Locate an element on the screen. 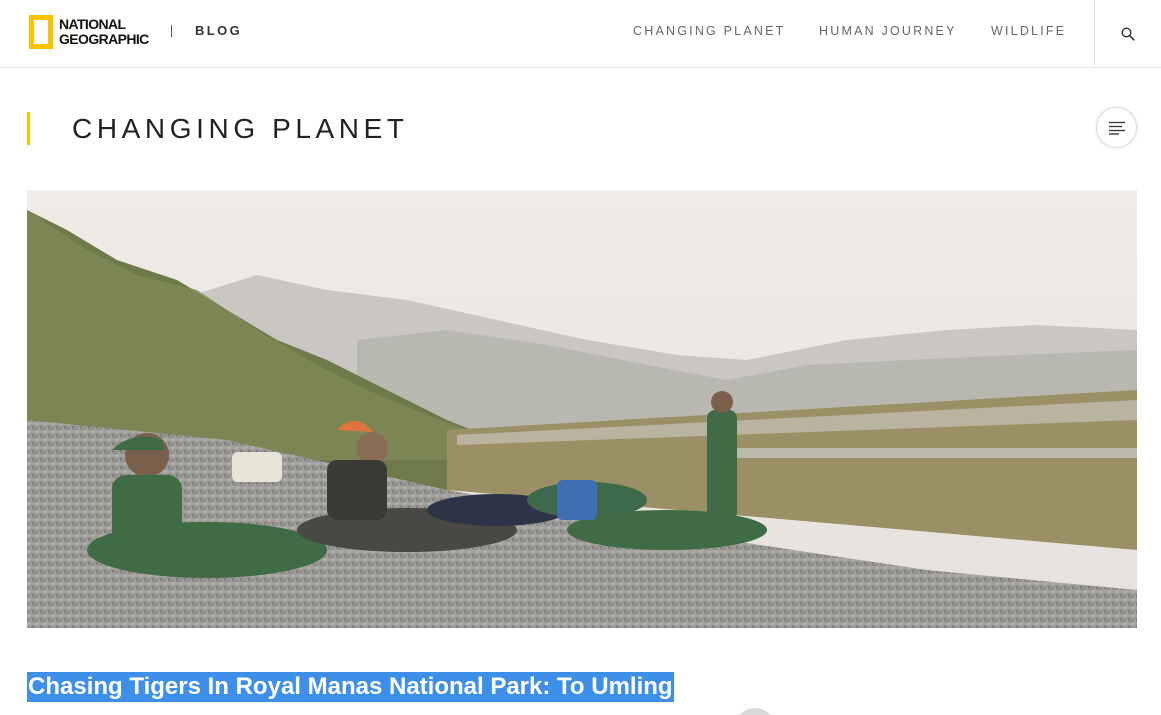  search-icon is located at coordinates (1128, 34).